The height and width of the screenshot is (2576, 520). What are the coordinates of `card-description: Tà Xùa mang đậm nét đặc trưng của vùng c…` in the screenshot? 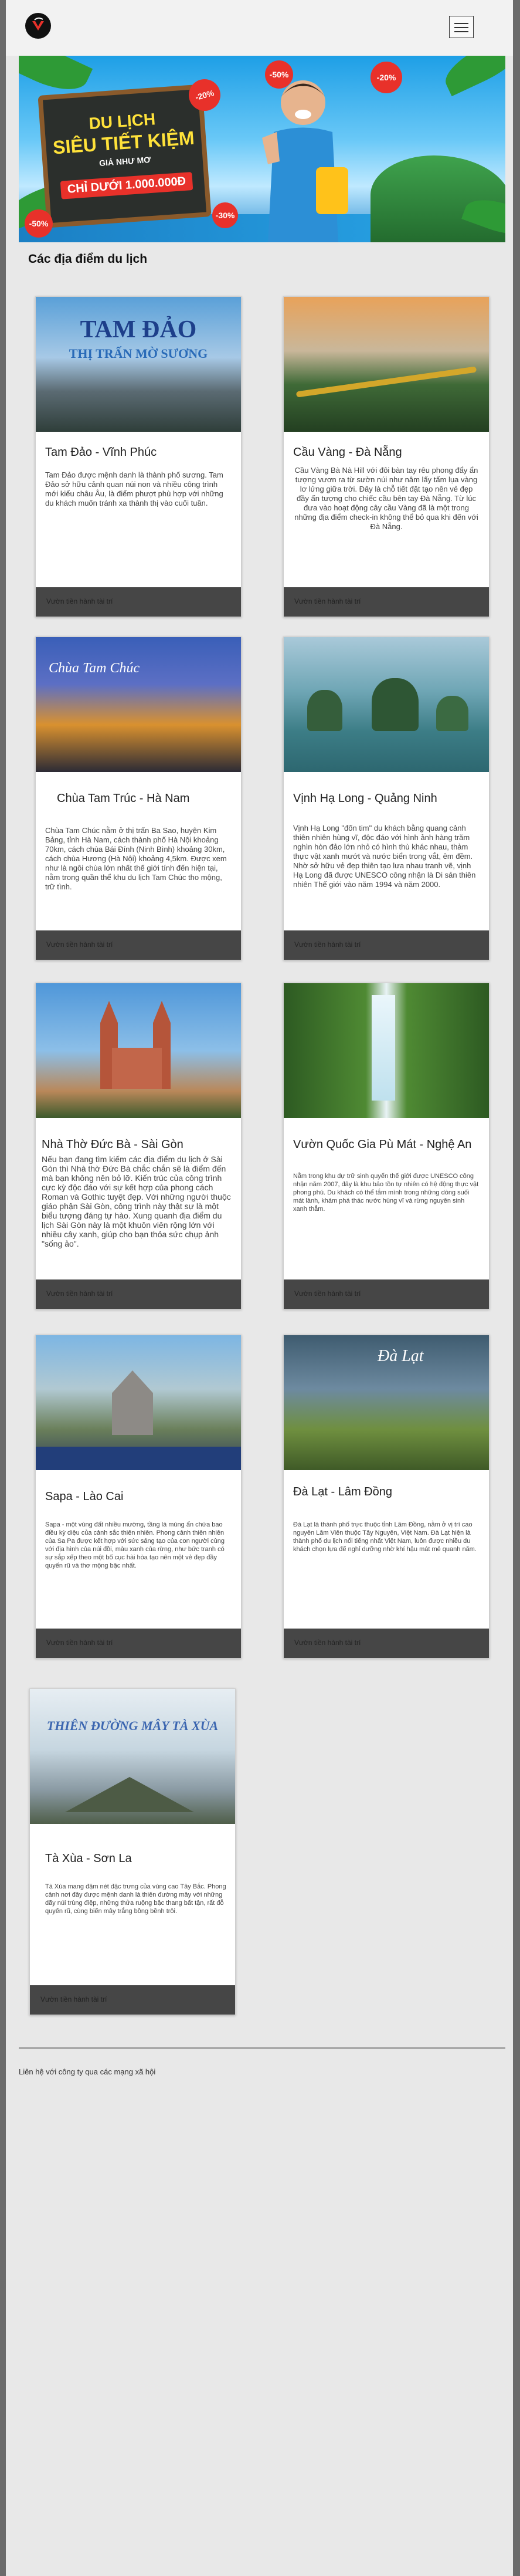 It's located at (135, 1899).